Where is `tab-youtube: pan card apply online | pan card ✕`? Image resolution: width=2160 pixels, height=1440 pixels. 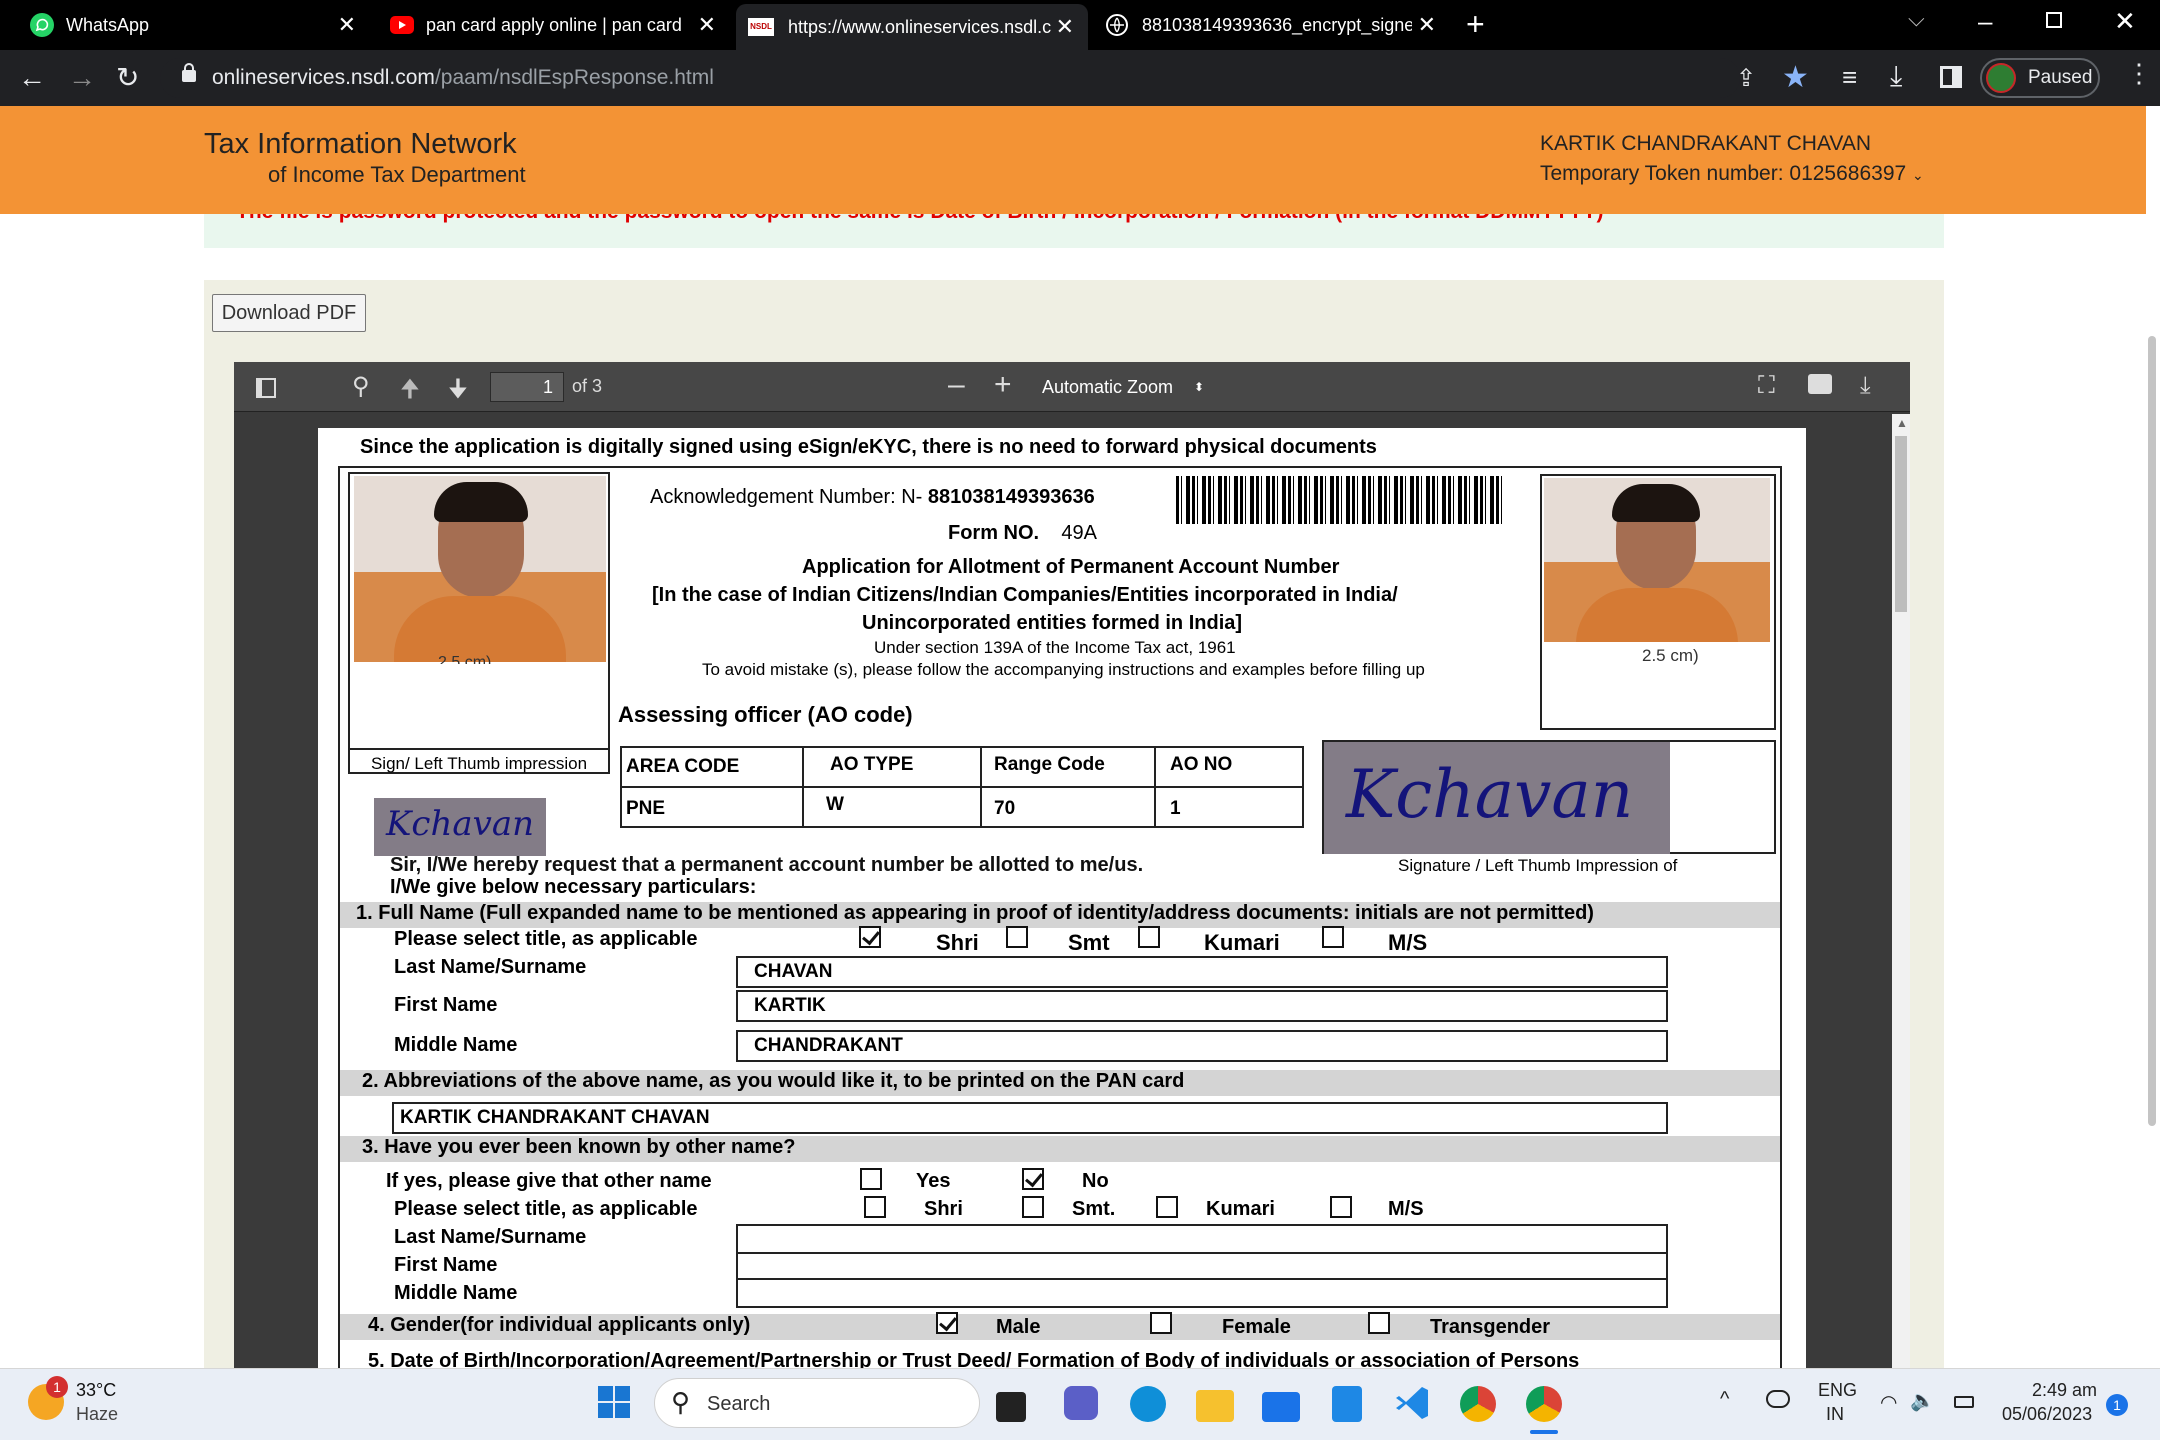
tab-youtube: pan card apply online | pan card ✕ is located at coordinates (550, 25).